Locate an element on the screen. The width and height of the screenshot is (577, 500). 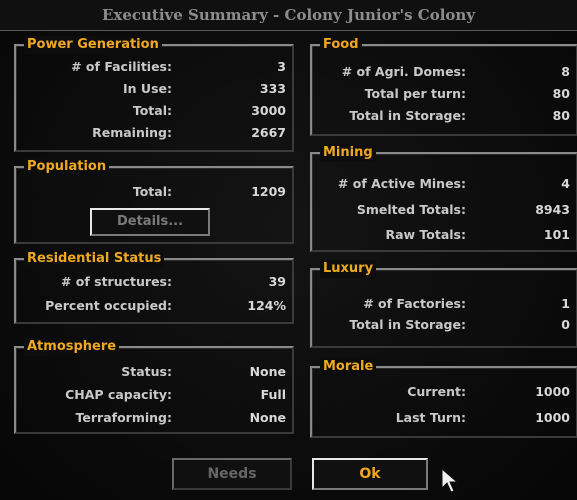
atmosphere-chap-value: Full is located at coordinates (273, 394).